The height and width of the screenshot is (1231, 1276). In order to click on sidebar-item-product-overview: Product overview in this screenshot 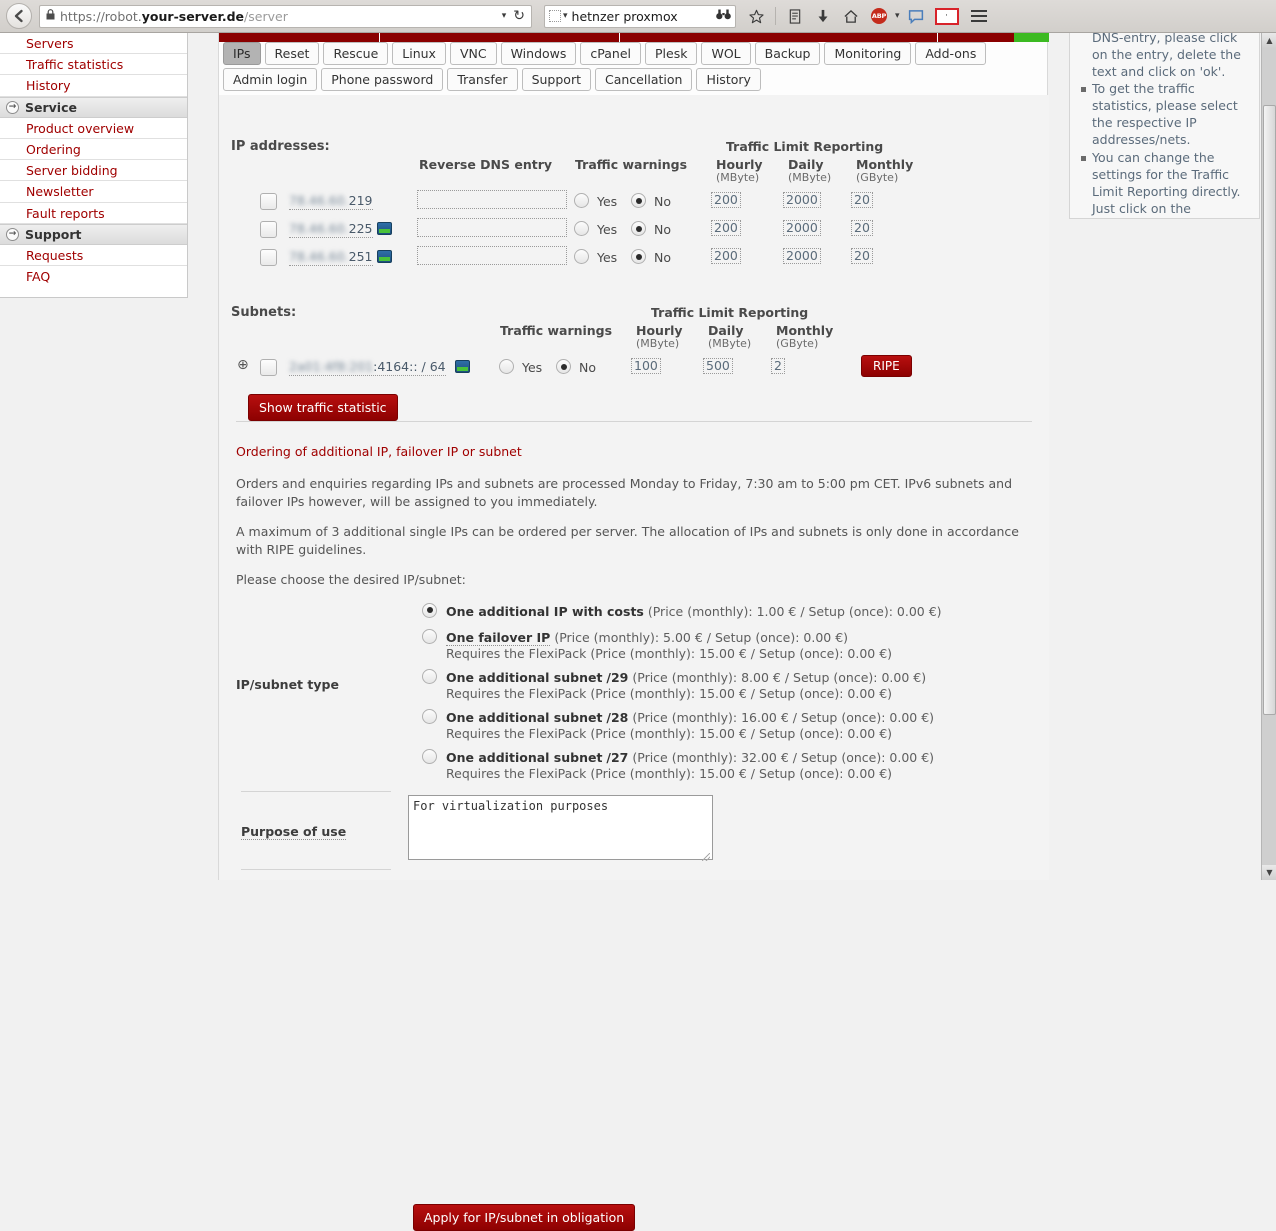, I will do `click(93, 128)`.